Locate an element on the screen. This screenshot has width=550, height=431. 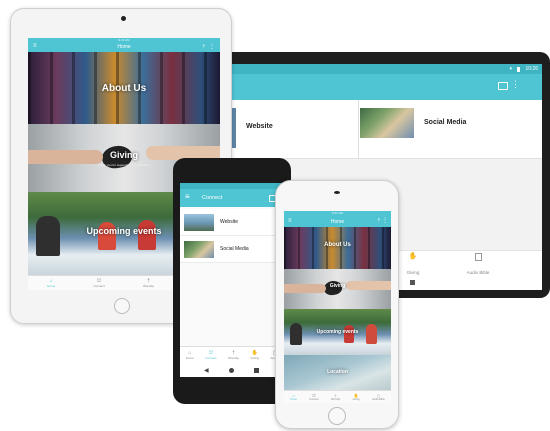
bottom-nav: ⌂Home ⛫Connect †Worship ✋Giving ▯Audio is located at coordinates (232, 354).